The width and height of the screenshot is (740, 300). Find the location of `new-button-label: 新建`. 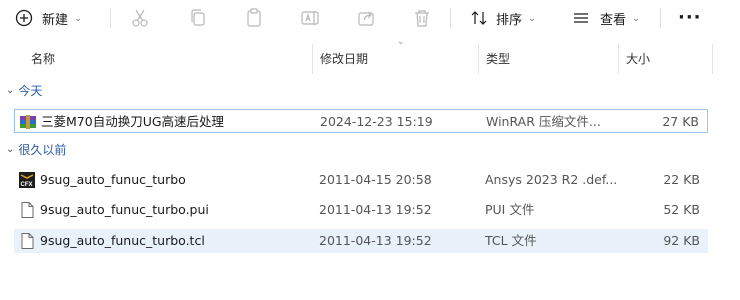

new-button-label: 新建 is located at coordinates (55, 20).